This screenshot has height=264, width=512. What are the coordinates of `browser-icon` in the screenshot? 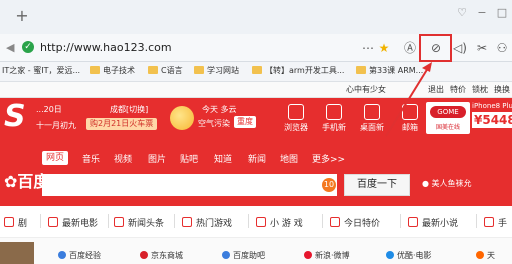 It's located at (296, 112).